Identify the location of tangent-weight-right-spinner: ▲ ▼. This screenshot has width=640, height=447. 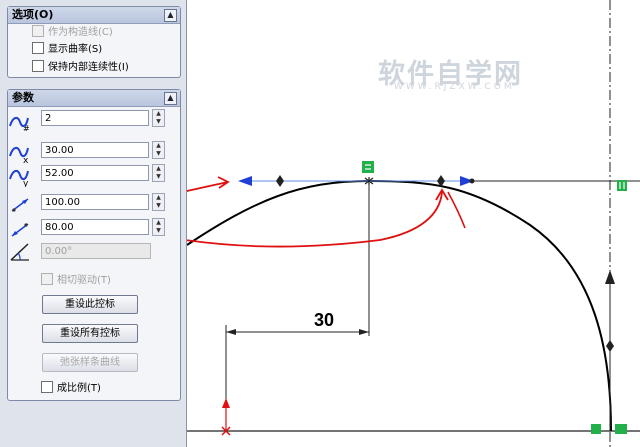
(158, 227).